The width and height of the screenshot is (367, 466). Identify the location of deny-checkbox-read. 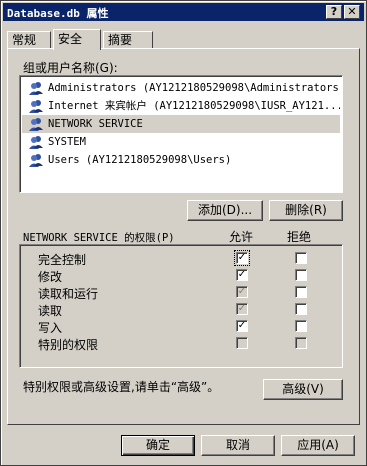
(301, 309).